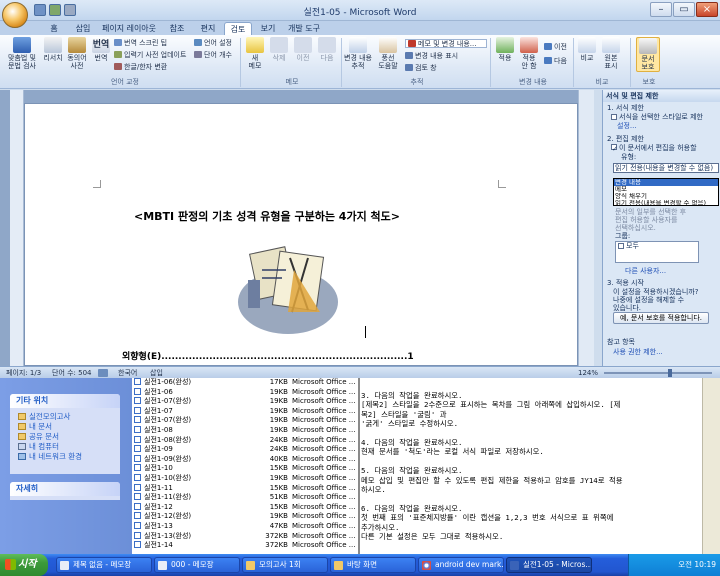  Describe the element at coordinates (697, 564) in the screenshot. I see `clock: 오전 10:19` at that location.